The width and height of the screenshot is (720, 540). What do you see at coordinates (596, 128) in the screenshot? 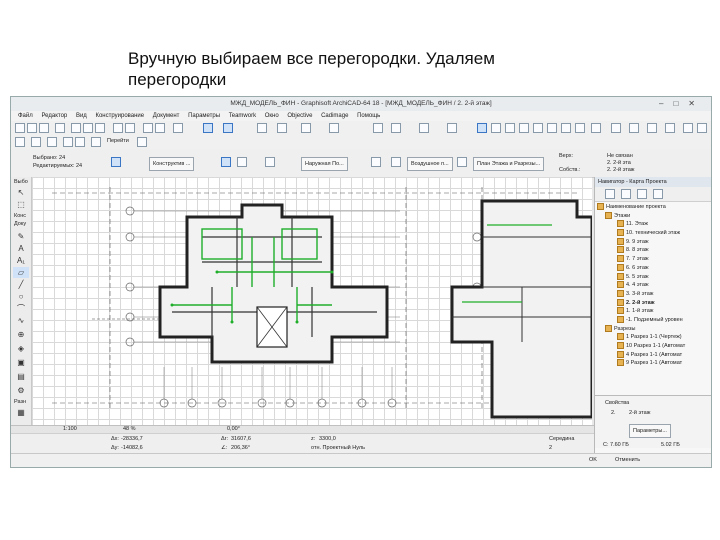
I see `3d-window-icon` at bounding box center [596, 128].